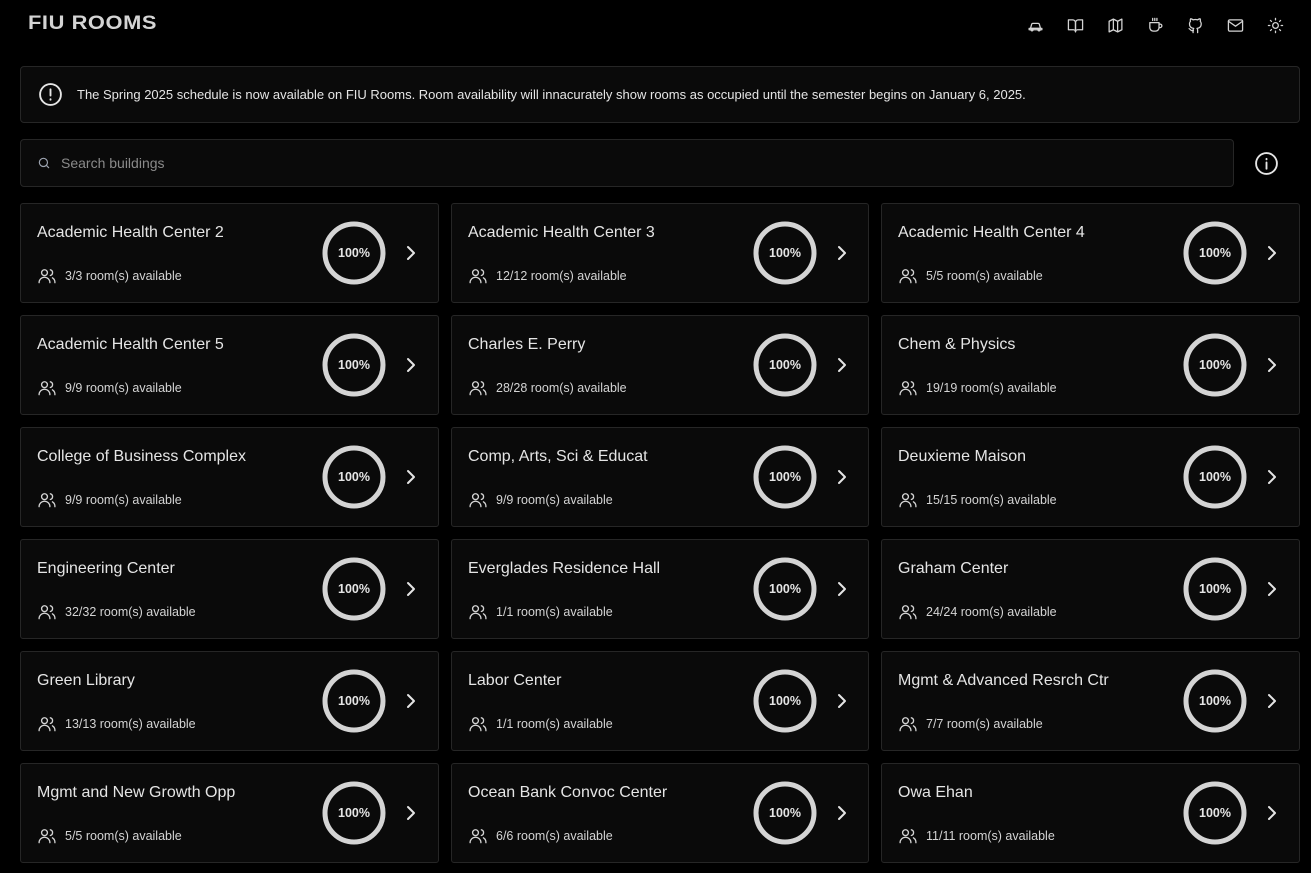 Image resolution: width=1311 pixels, height=873 pixels. I want to click on availability-row: 28/28 room(s) available, so click(547, 388).